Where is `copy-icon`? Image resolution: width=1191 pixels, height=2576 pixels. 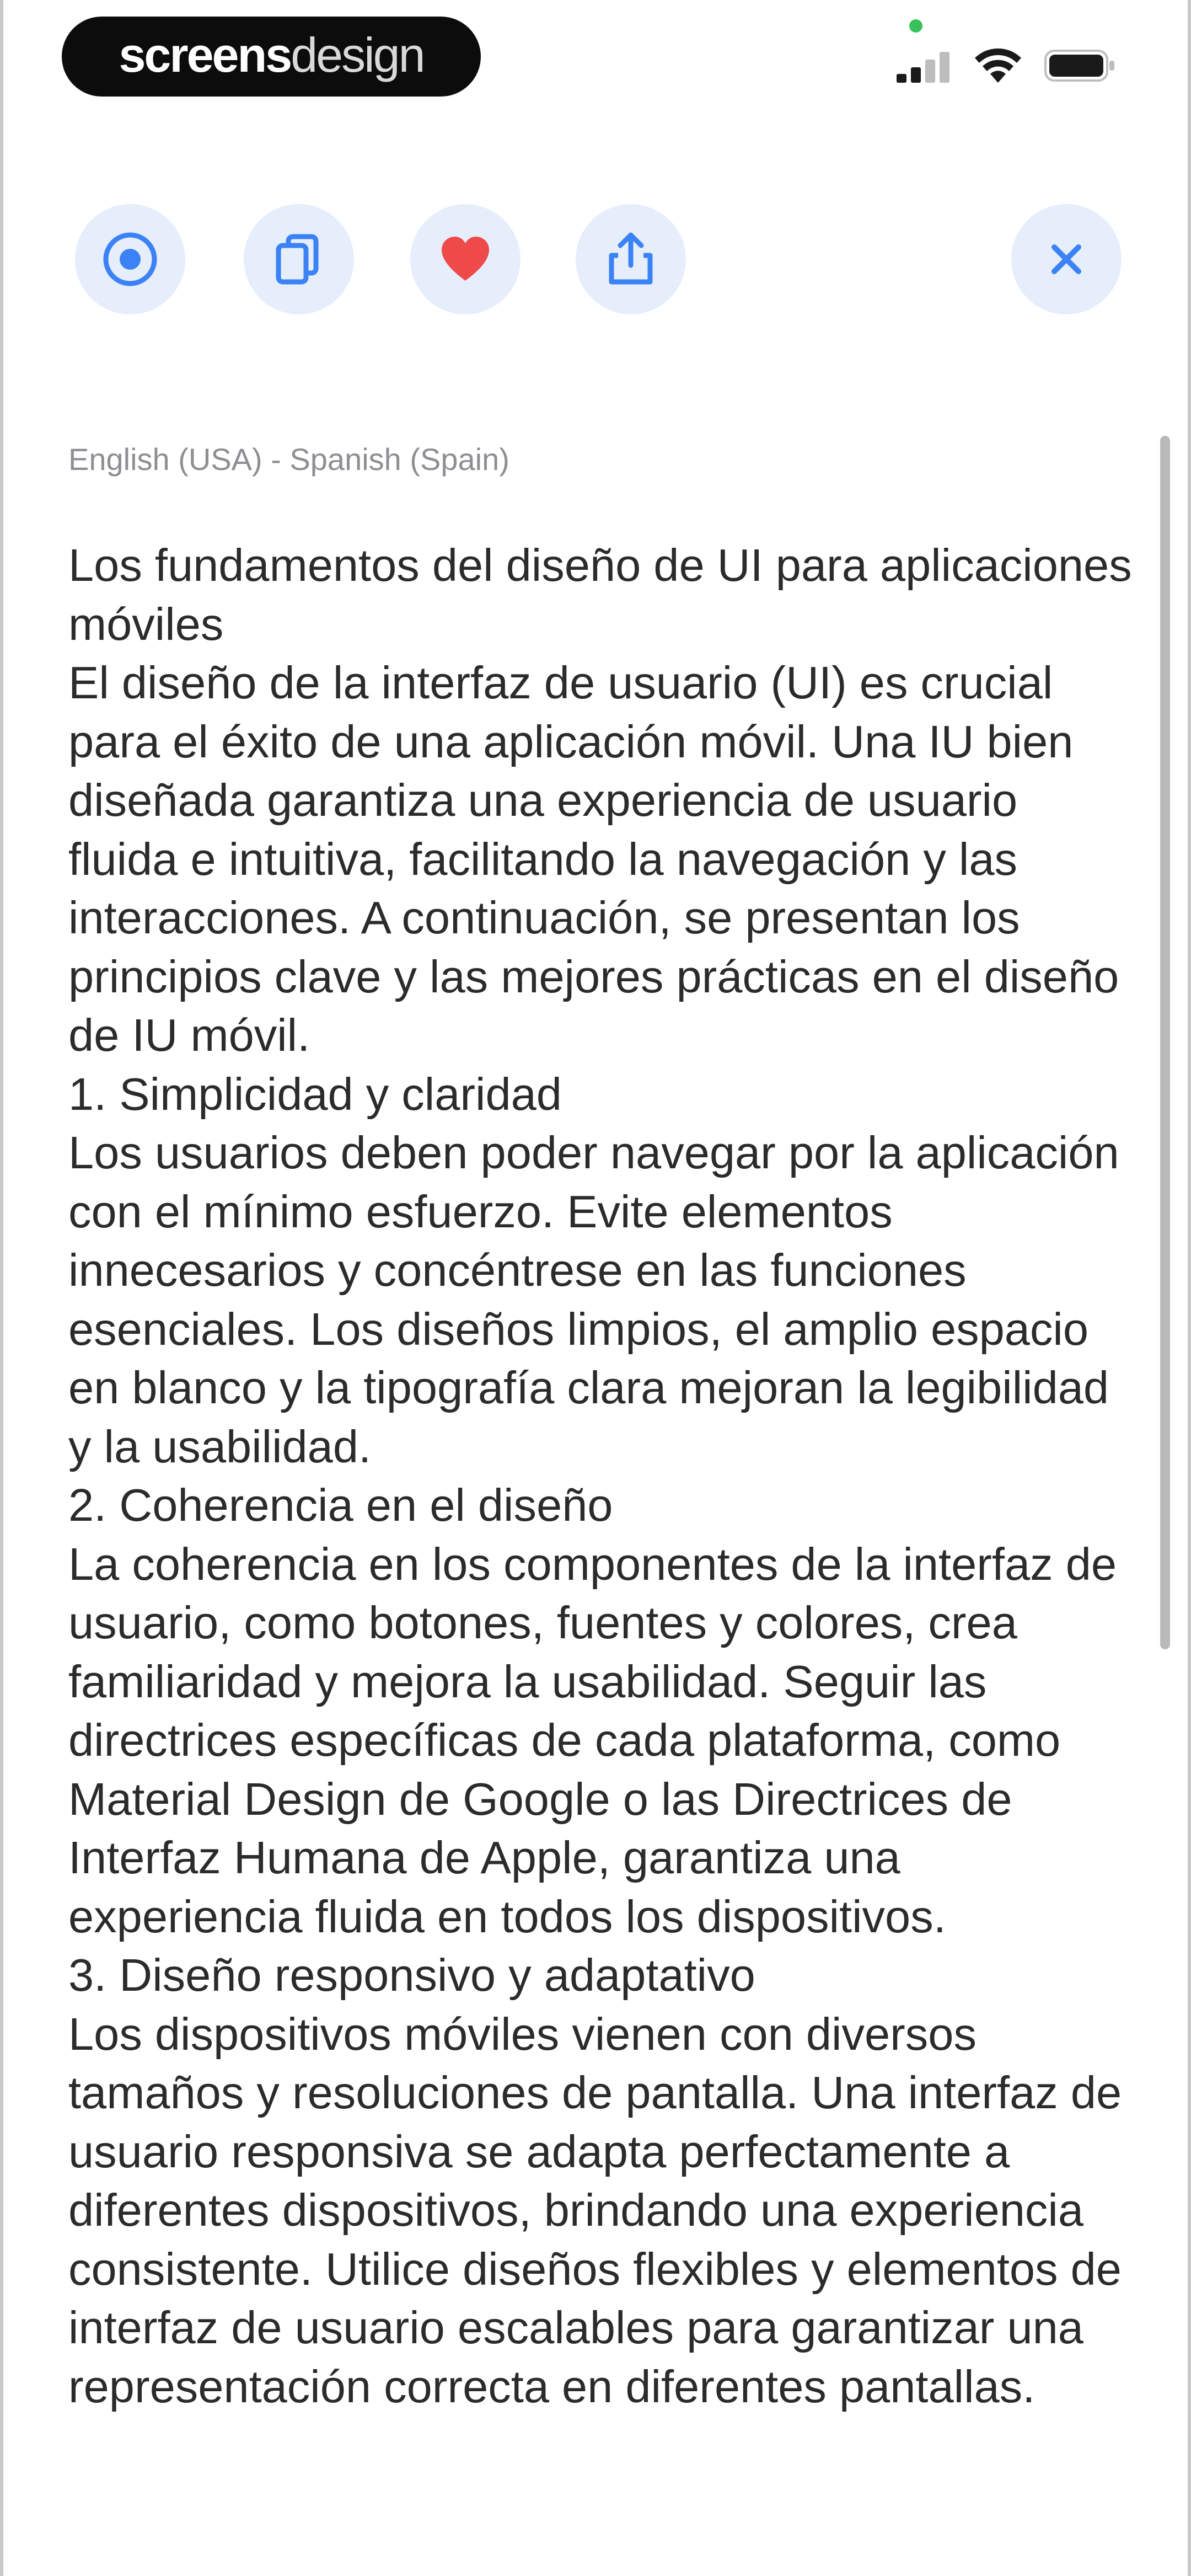
copy-icon is located at coordinates (298, 259).